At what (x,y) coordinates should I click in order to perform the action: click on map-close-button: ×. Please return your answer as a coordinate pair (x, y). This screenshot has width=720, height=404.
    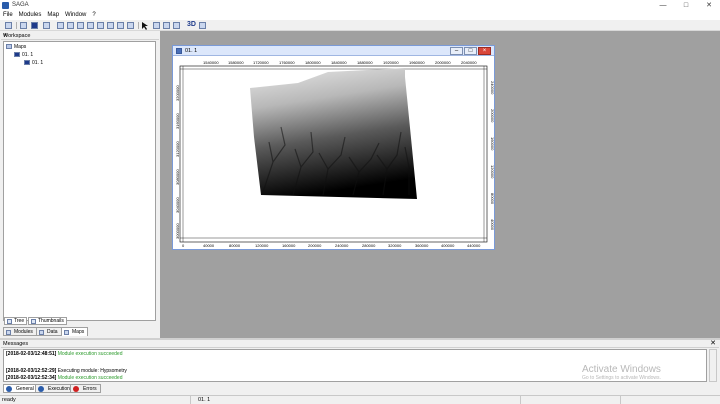
    Looking at the image, I should click on (484, 51).